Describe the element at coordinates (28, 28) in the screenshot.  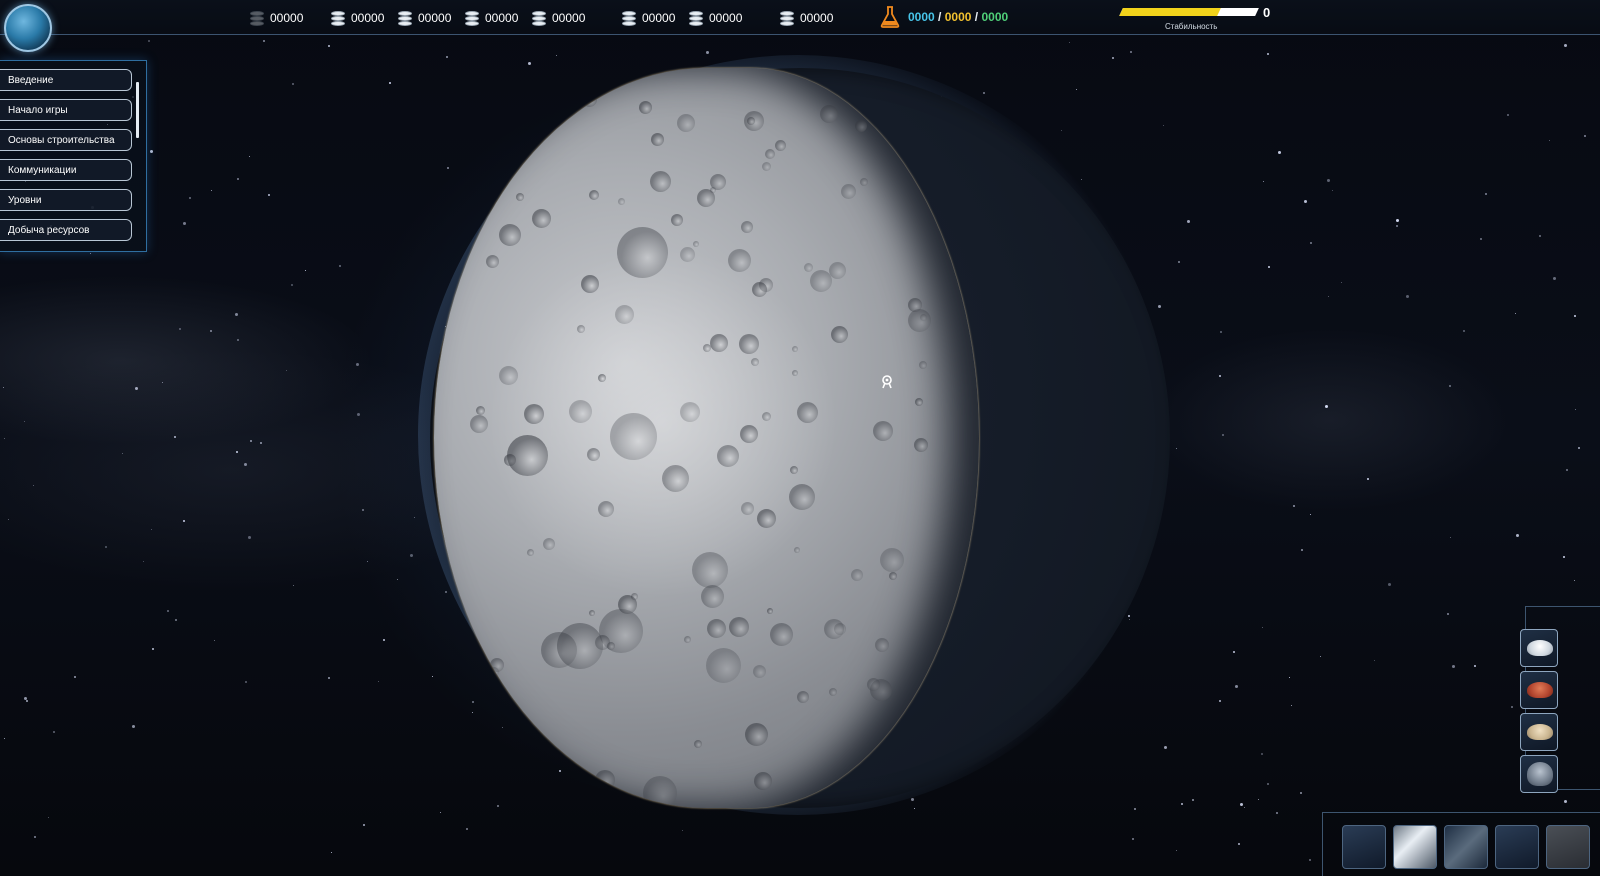
I see `globe-menu-button` at that location.